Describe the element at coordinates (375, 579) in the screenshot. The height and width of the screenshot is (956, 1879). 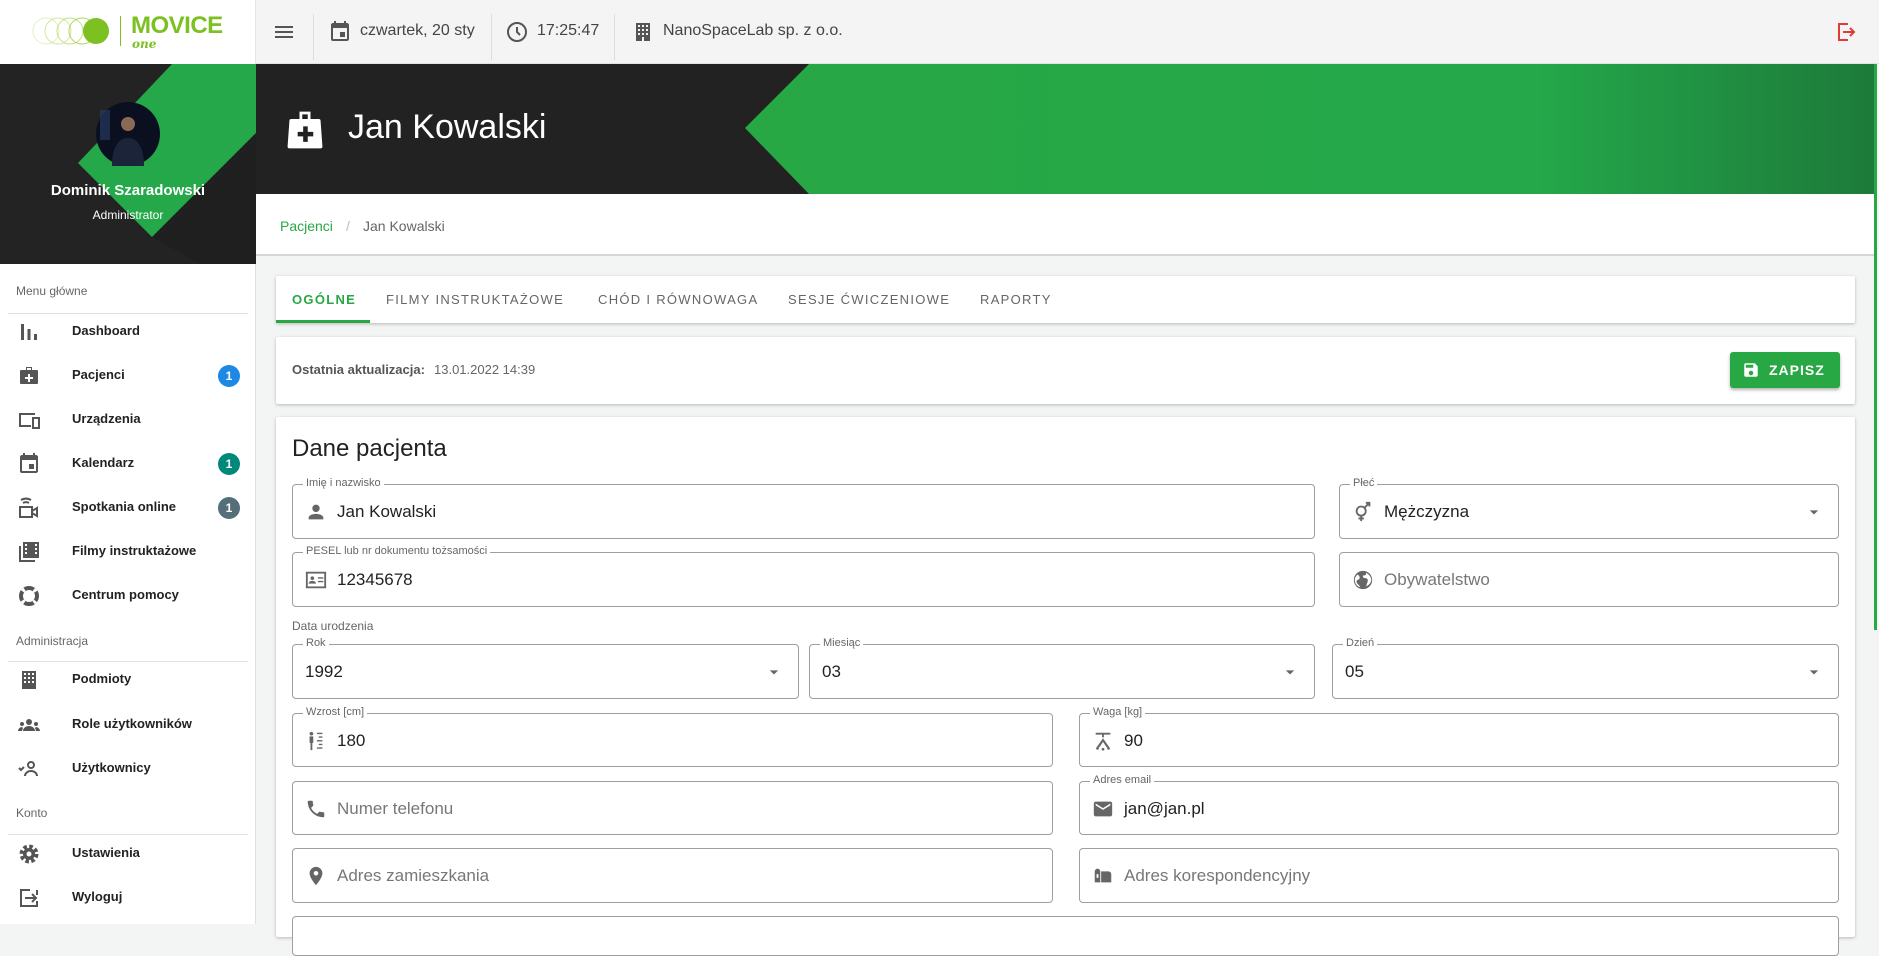
I see `field-value: 12345678` at that location.